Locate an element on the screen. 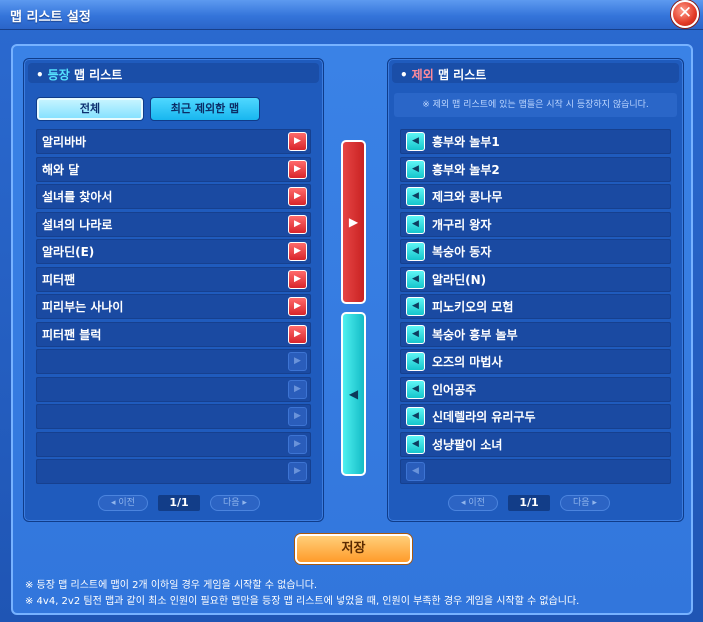 Image resolution: width=703 pixels, height=622 pixels. map-name: 피터팬 is located at coordinates (59, 279).